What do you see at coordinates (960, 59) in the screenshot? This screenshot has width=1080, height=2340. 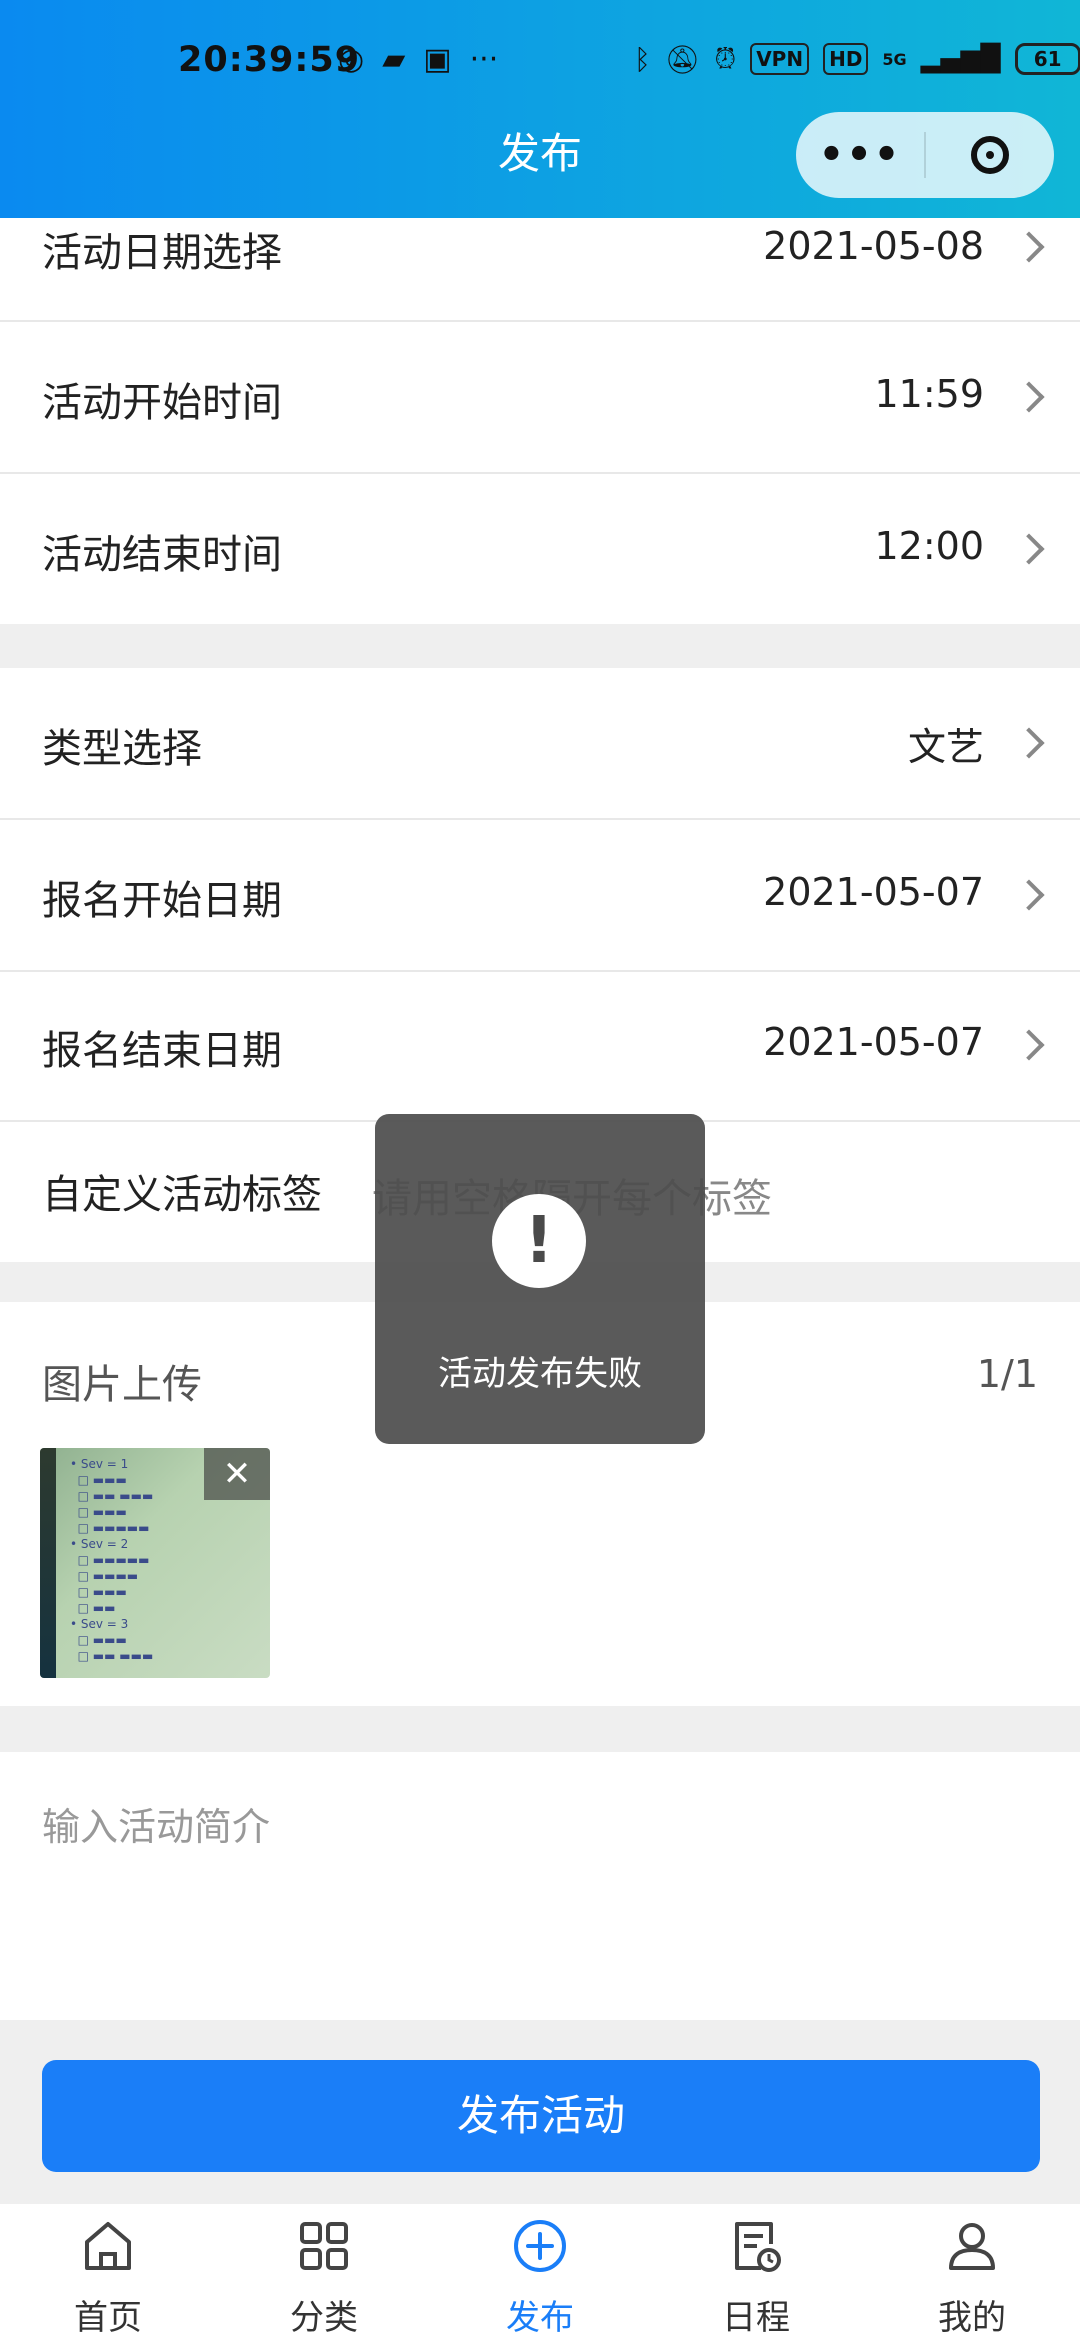 I see `signal-icon: ▂▄▆█` at bounding box center [960, 59].